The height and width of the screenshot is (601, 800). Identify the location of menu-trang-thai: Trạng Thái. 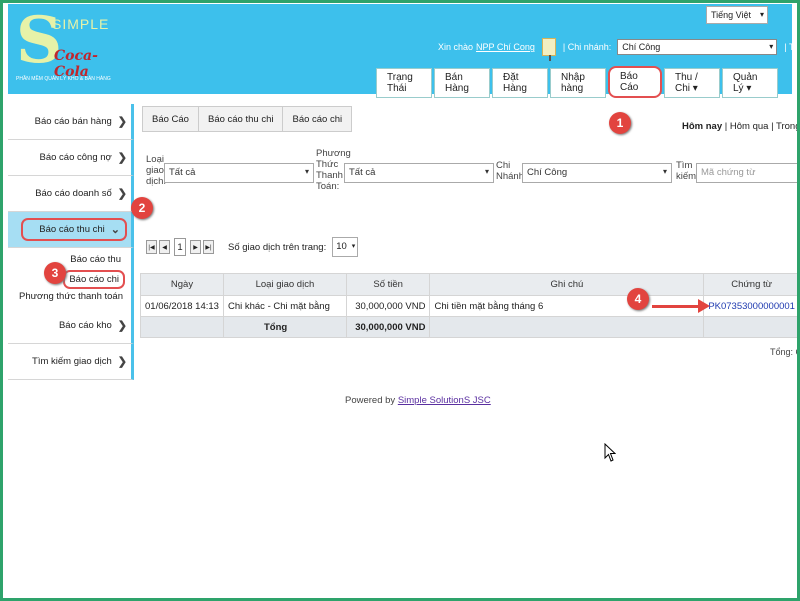
(404, 83).